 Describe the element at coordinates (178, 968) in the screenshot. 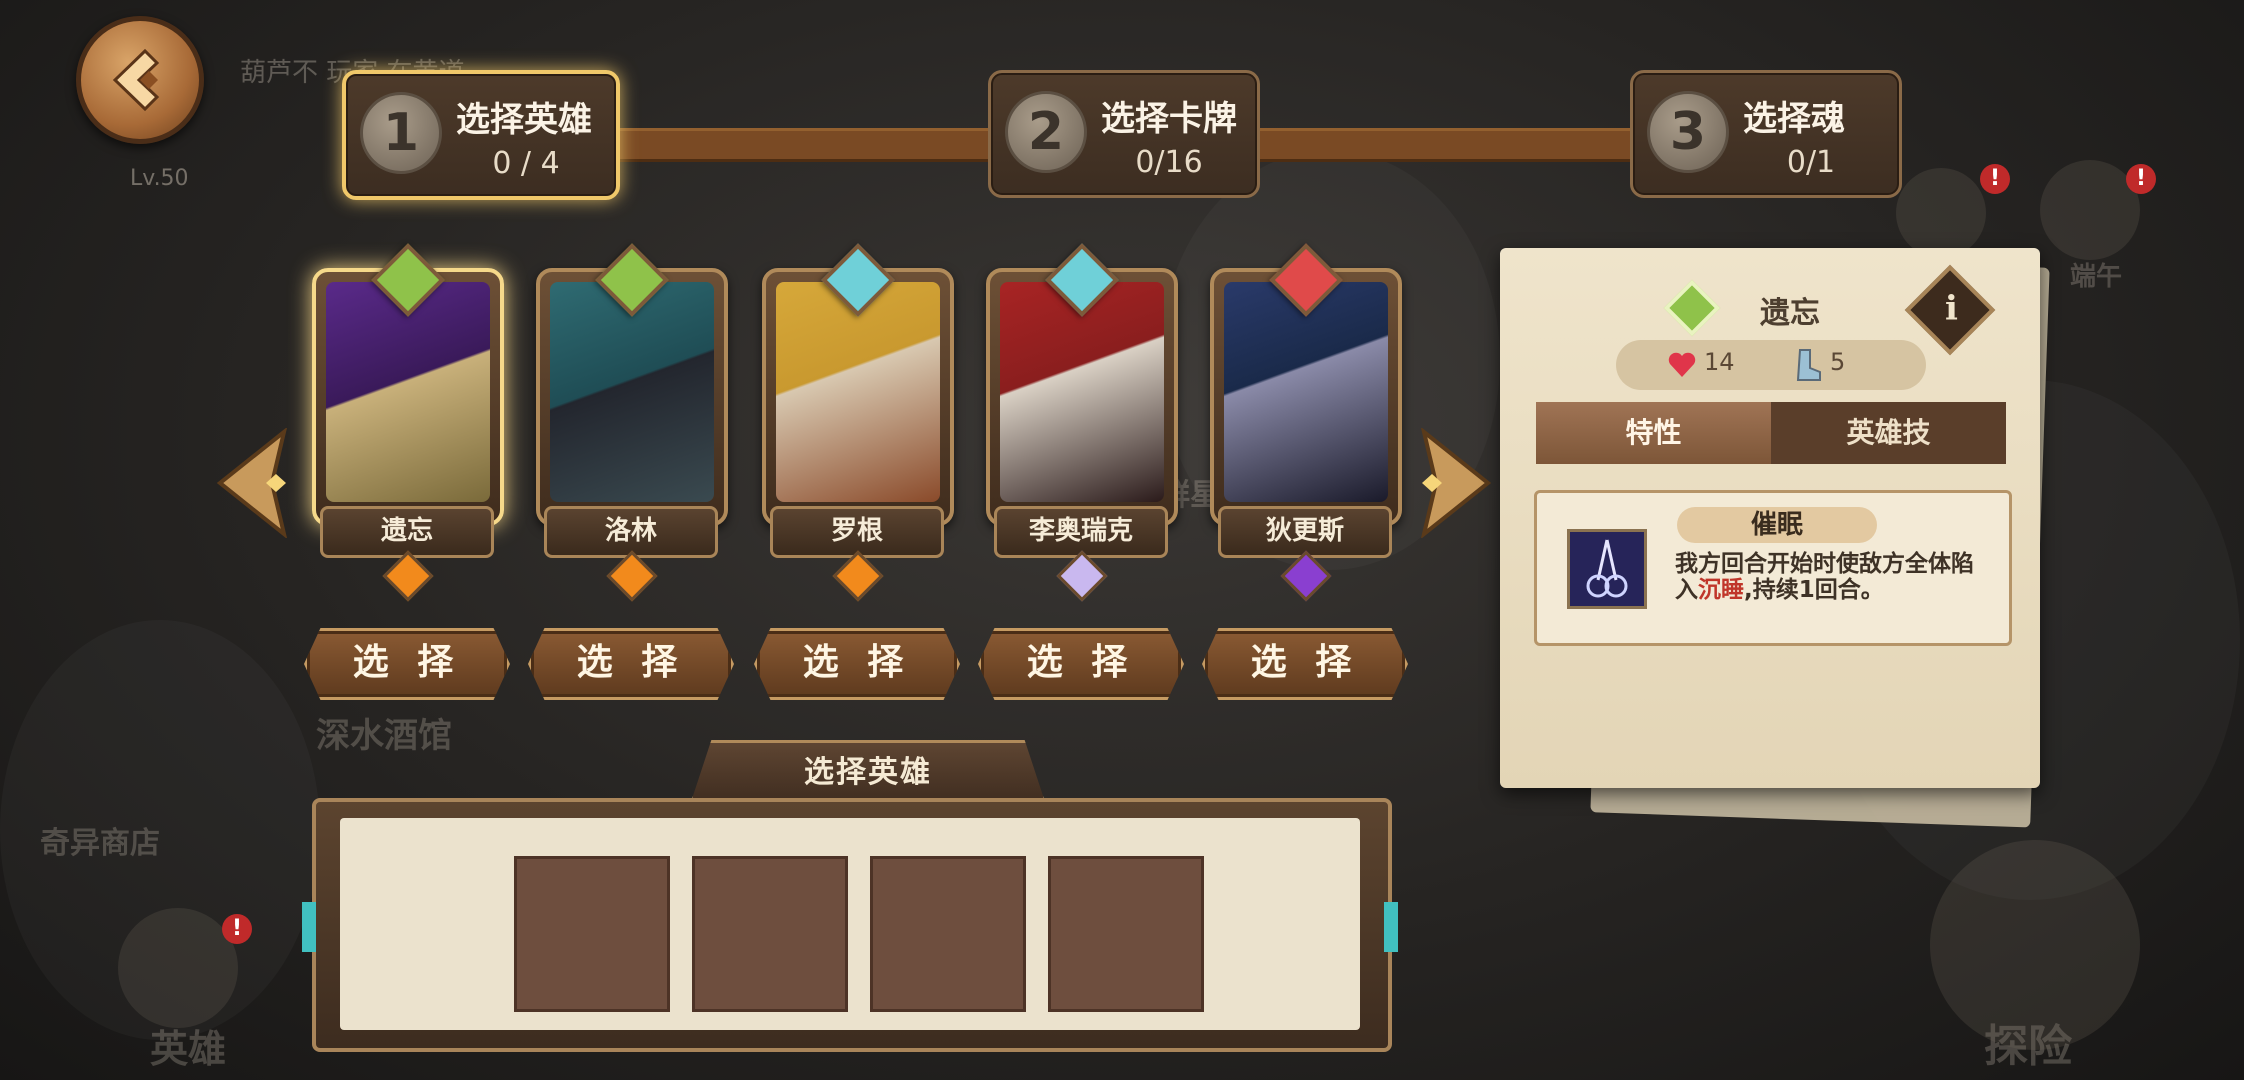

I see `bg-heroes-icon` at that location.